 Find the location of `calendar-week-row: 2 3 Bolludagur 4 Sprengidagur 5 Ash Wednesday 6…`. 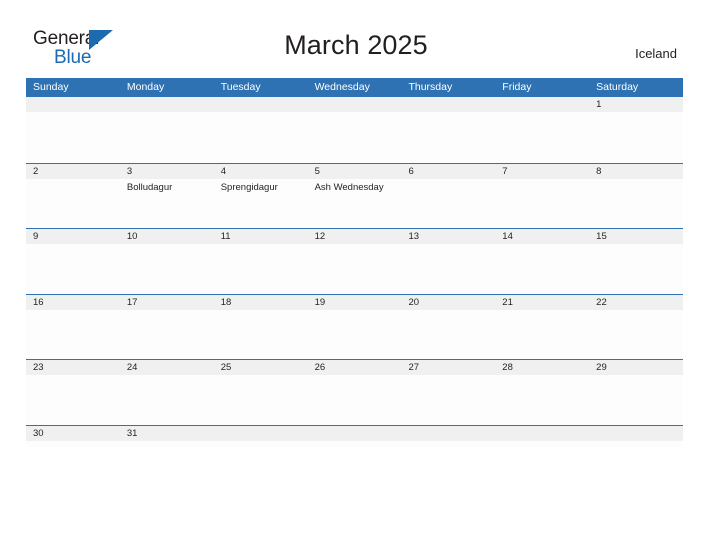

calendar-week-row: 2 3 Bolludagur 4 Sprengidagur 5 Ash Wednesday 6… is located at coordinates (355, 195).